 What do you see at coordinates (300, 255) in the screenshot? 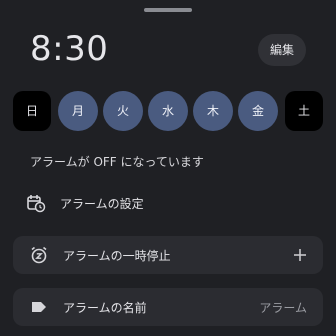
I see `plus-icon` at bounding box center [300, 255].